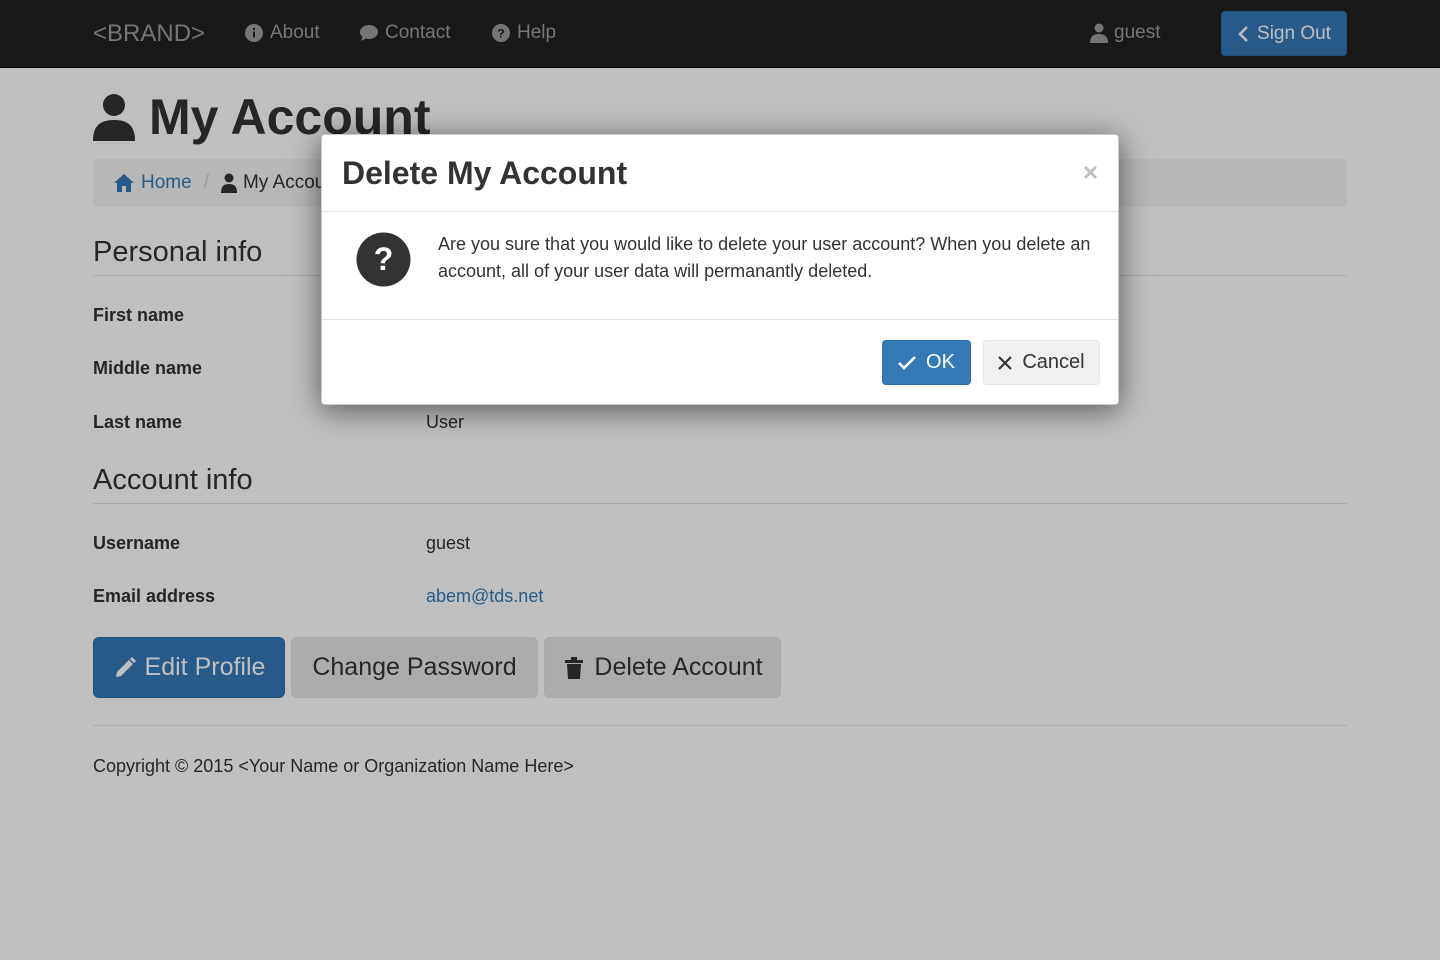 The width and height of the screenshot is (1440, 960). What do you see at coordinates (907, 362) in the screenshot?
I see `check-icon` at bounding box center [907, 362].